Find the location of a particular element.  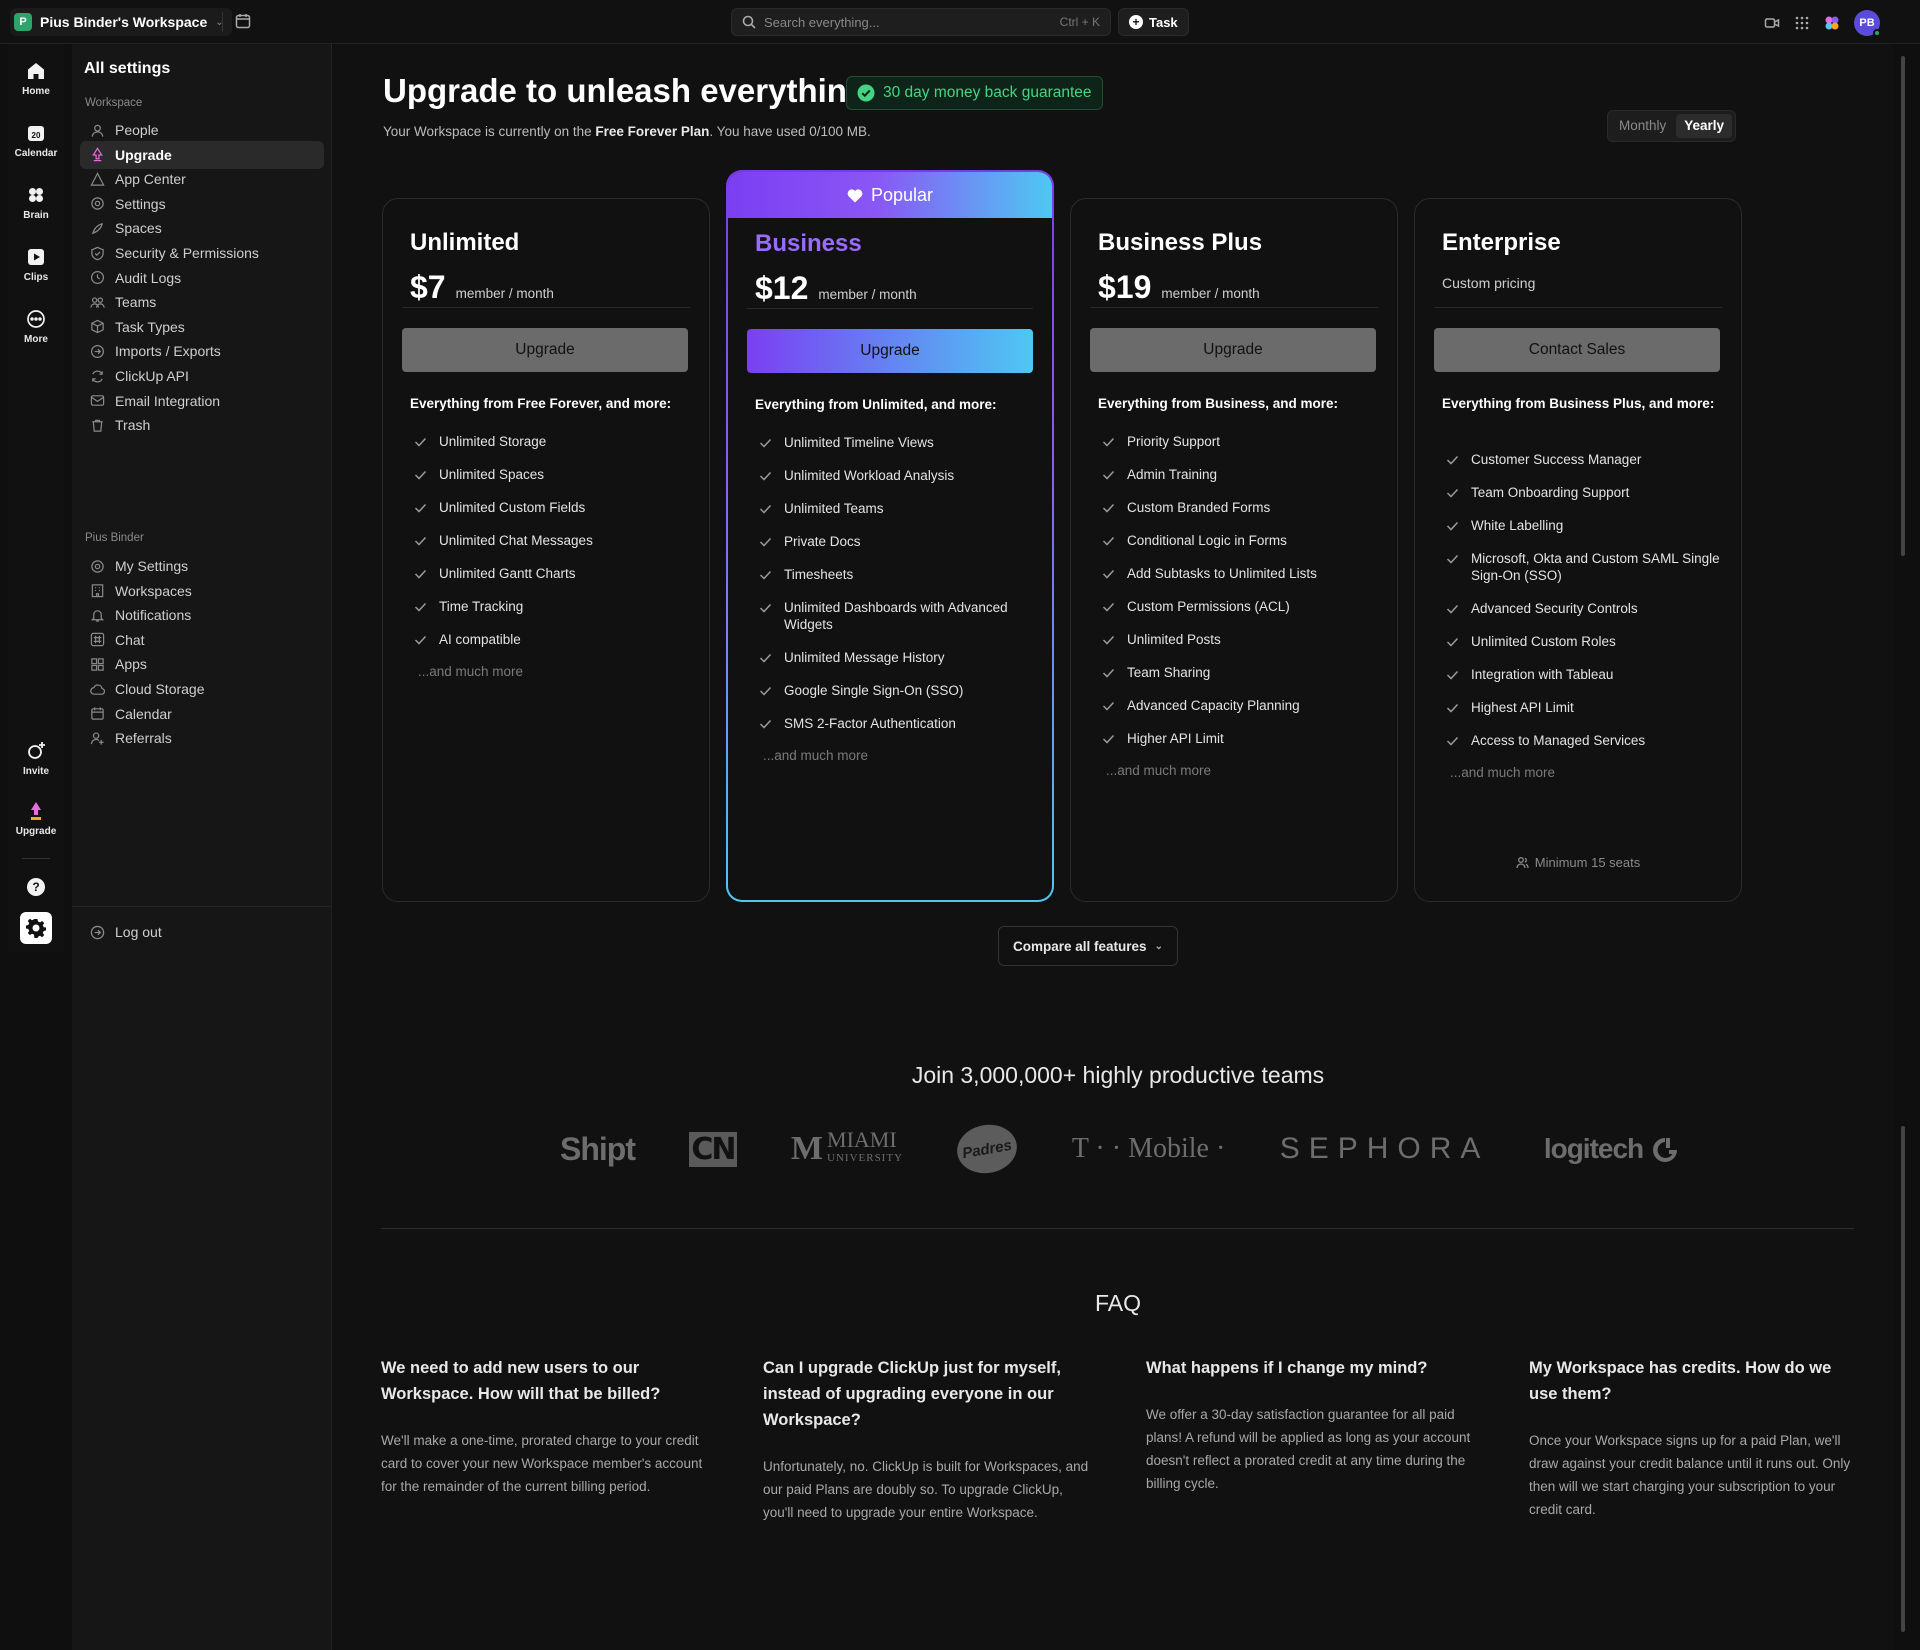

avatar: PB is located at coordinates (1867, 23).